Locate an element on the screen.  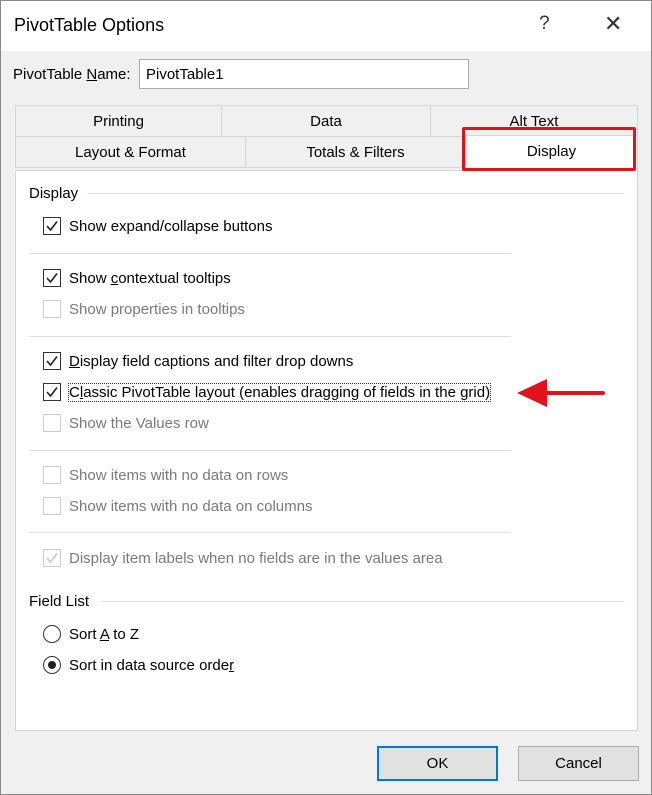
checkbox-show-contextual-tooltips: Show contextual tooltips is located at coordinates (137, 278).